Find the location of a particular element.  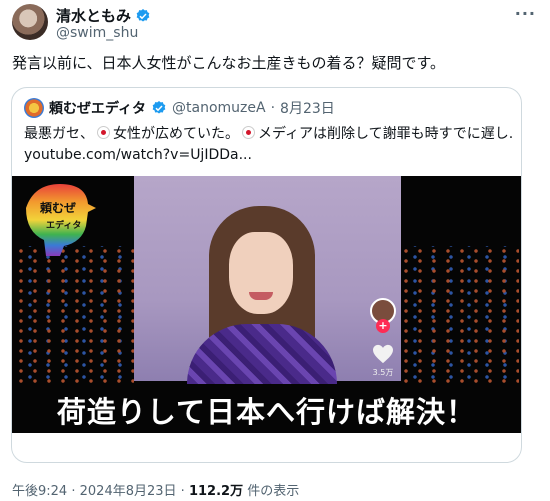

tweet-footer: 午後9:24 · 2024年8月23日 · 112.2万 件の表示 is located at coordinates (155, 489).